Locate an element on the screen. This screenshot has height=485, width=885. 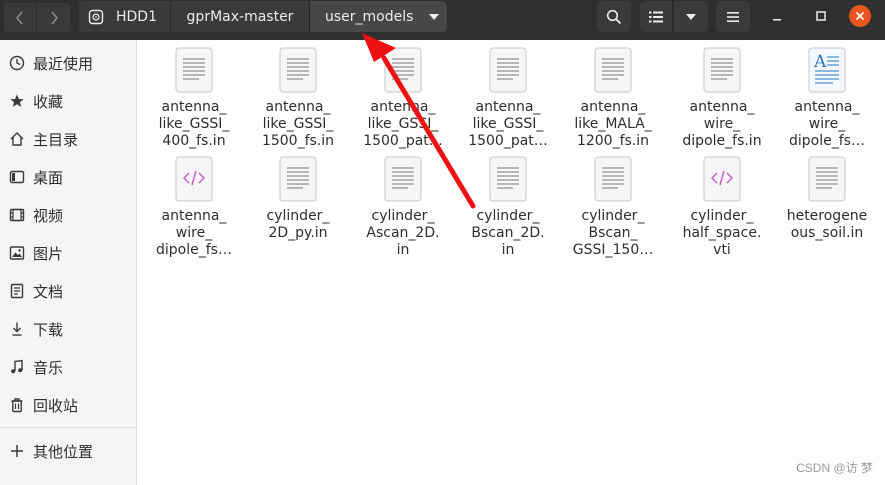
breadcrumb-hdd1: HDD1 is located at coordinates (125, 16).